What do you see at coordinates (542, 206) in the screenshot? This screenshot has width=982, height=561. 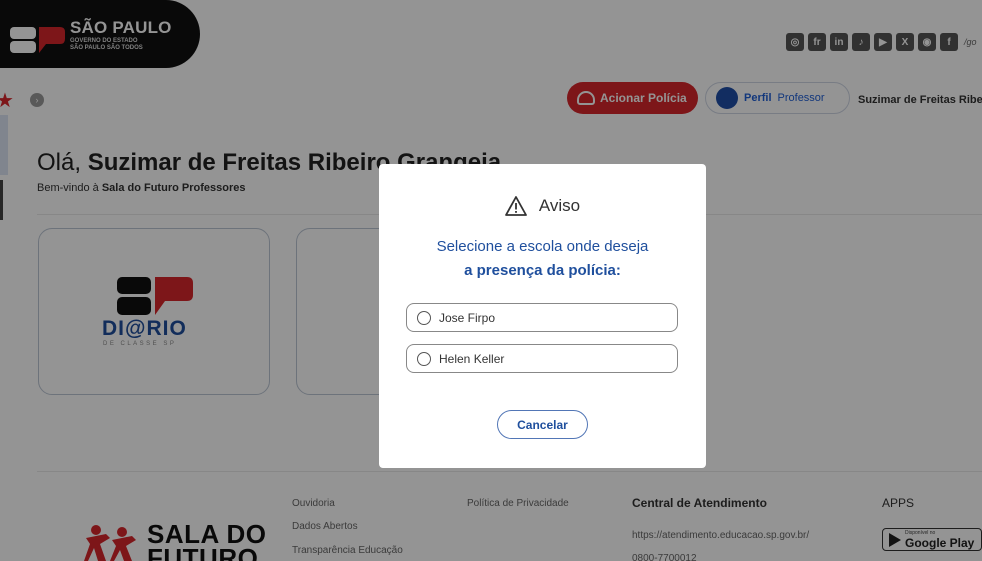 I see `dialog-title: Aviso` at bounding box center [542, 206].